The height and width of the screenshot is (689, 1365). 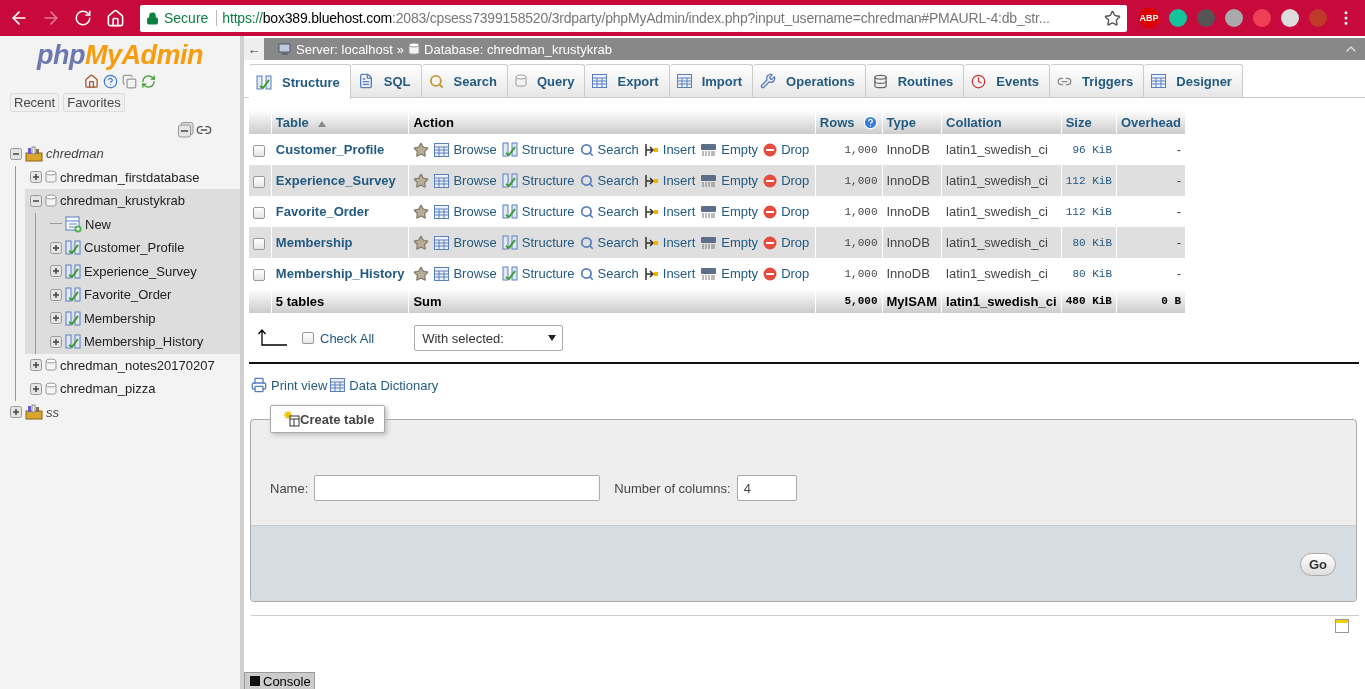 What do you see at coordinates (94, 102) in the screenshot?
I see `sidebar-button: Favorites` at bounding box center [94, 102].